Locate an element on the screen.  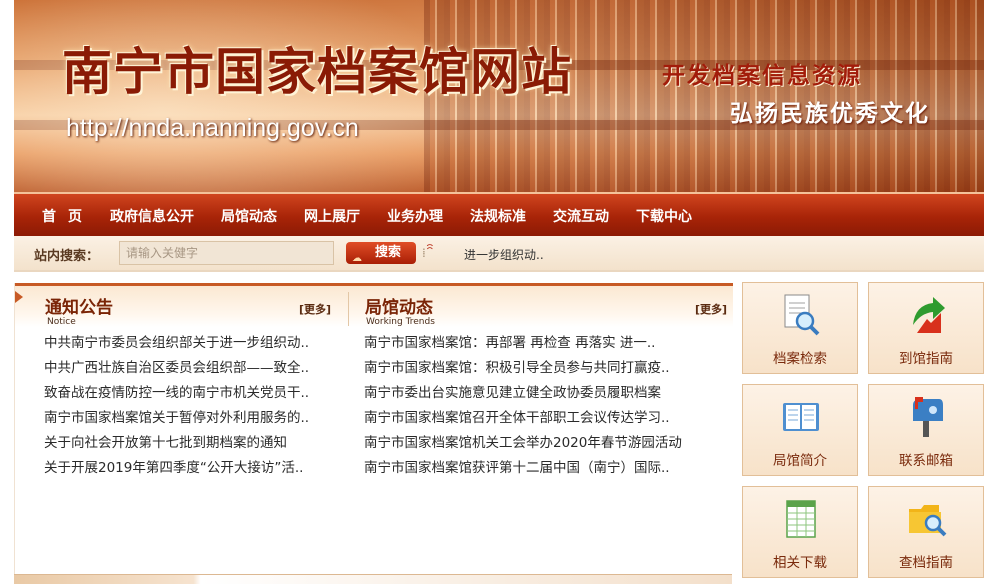
arrow-guide-icon is located at coordinates (929, 315).